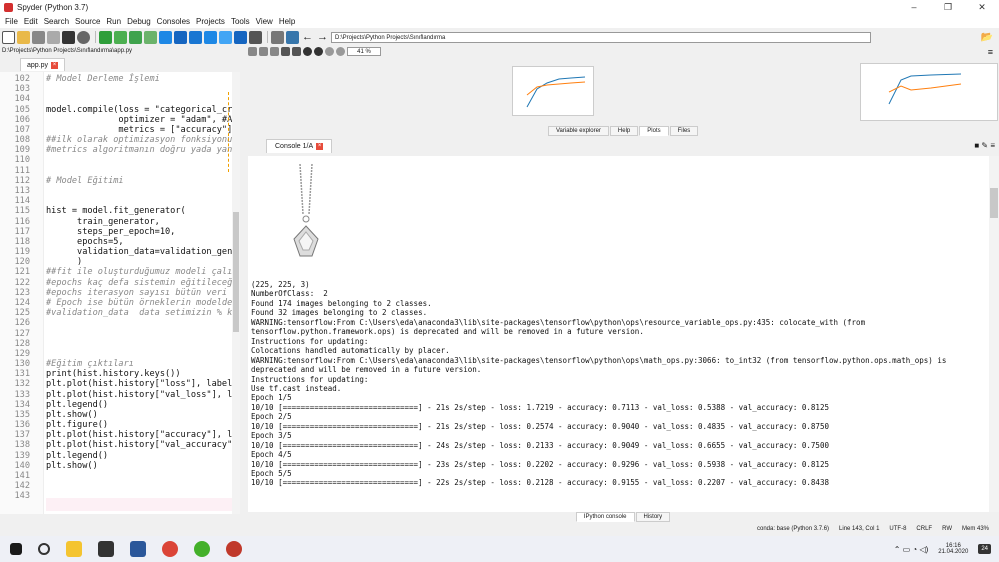 Image resolution: width=999 pixels, height=562 pixels. I want to click on maximize-button: ❐, so click(948, 7).